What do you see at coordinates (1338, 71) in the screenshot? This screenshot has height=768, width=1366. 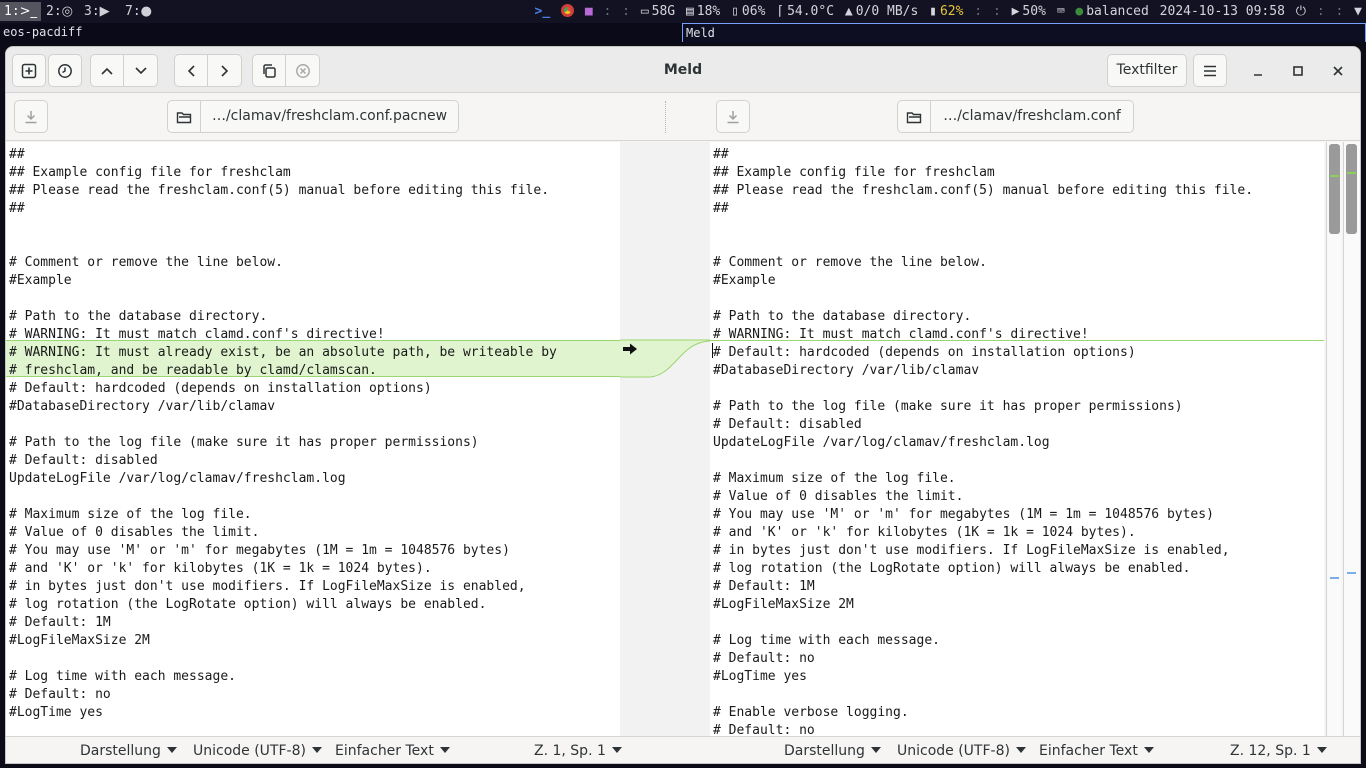 I see `close-button` at bounding box center [1338, 71].